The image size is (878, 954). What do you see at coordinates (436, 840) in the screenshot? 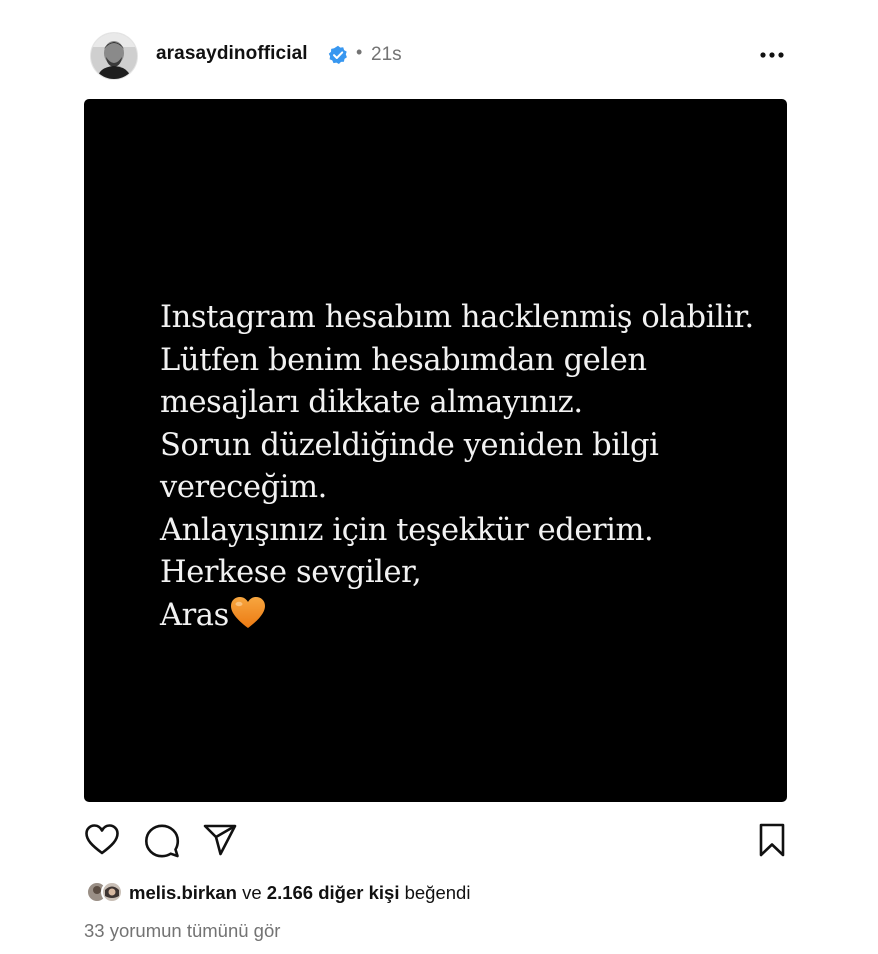
I see `post-actions-bar` at bounding box center [436, 840].